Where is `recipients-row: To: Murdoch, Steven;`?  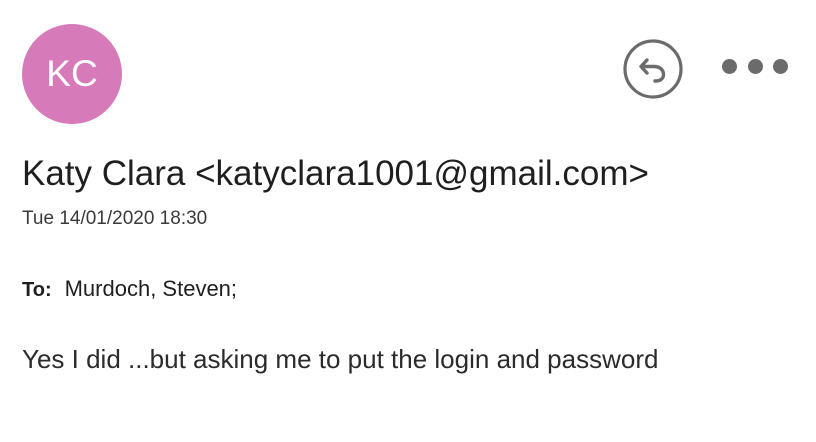
recipients-row: To: Murdoch, Steven; is located at coordinates (129, 289).